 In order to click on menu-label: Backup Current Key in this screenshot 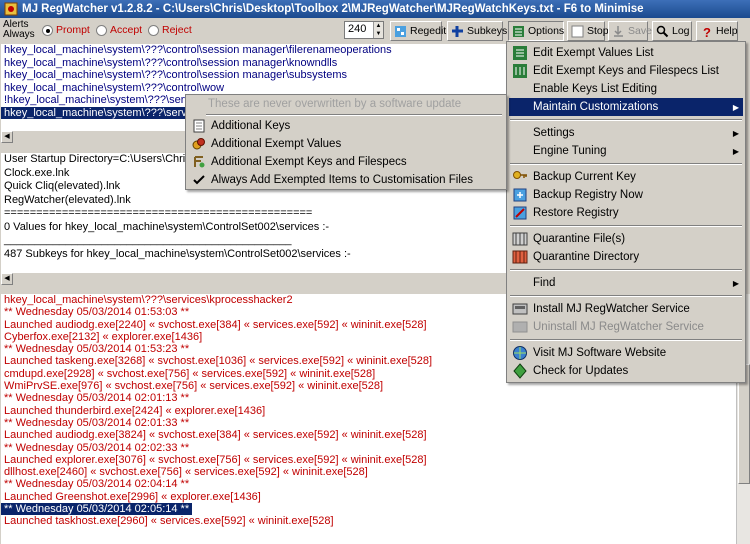, I will do `click(584, 177)`.